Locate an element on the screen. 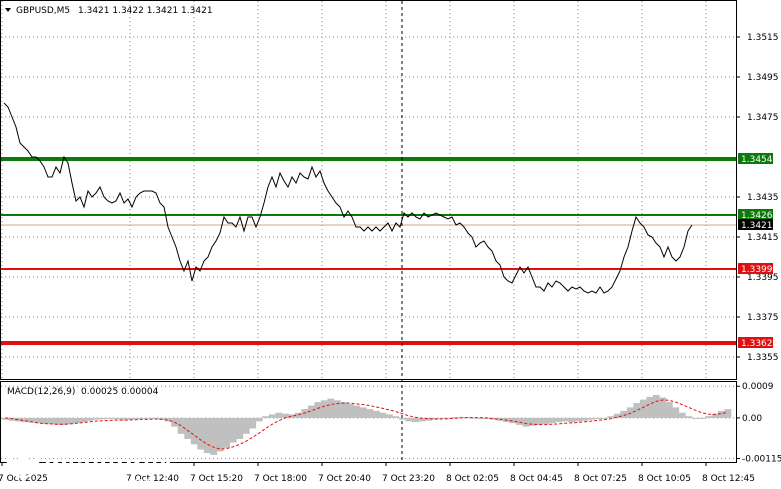  time-tick-label: 7 Oct 18:00 is located at coordinates (280, 479).